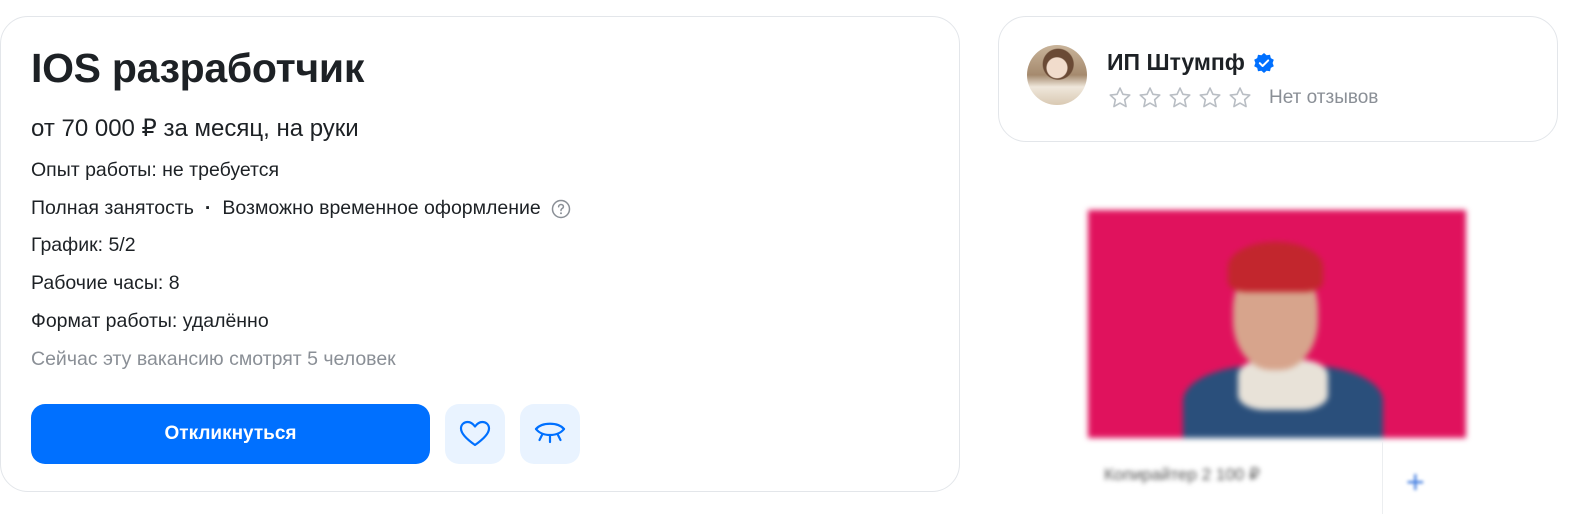  What do you see at coordinates (150, 321) in the screenshot?
I see `work-format-line: Формат работы: удалённо` at bounding box center [150, 321].